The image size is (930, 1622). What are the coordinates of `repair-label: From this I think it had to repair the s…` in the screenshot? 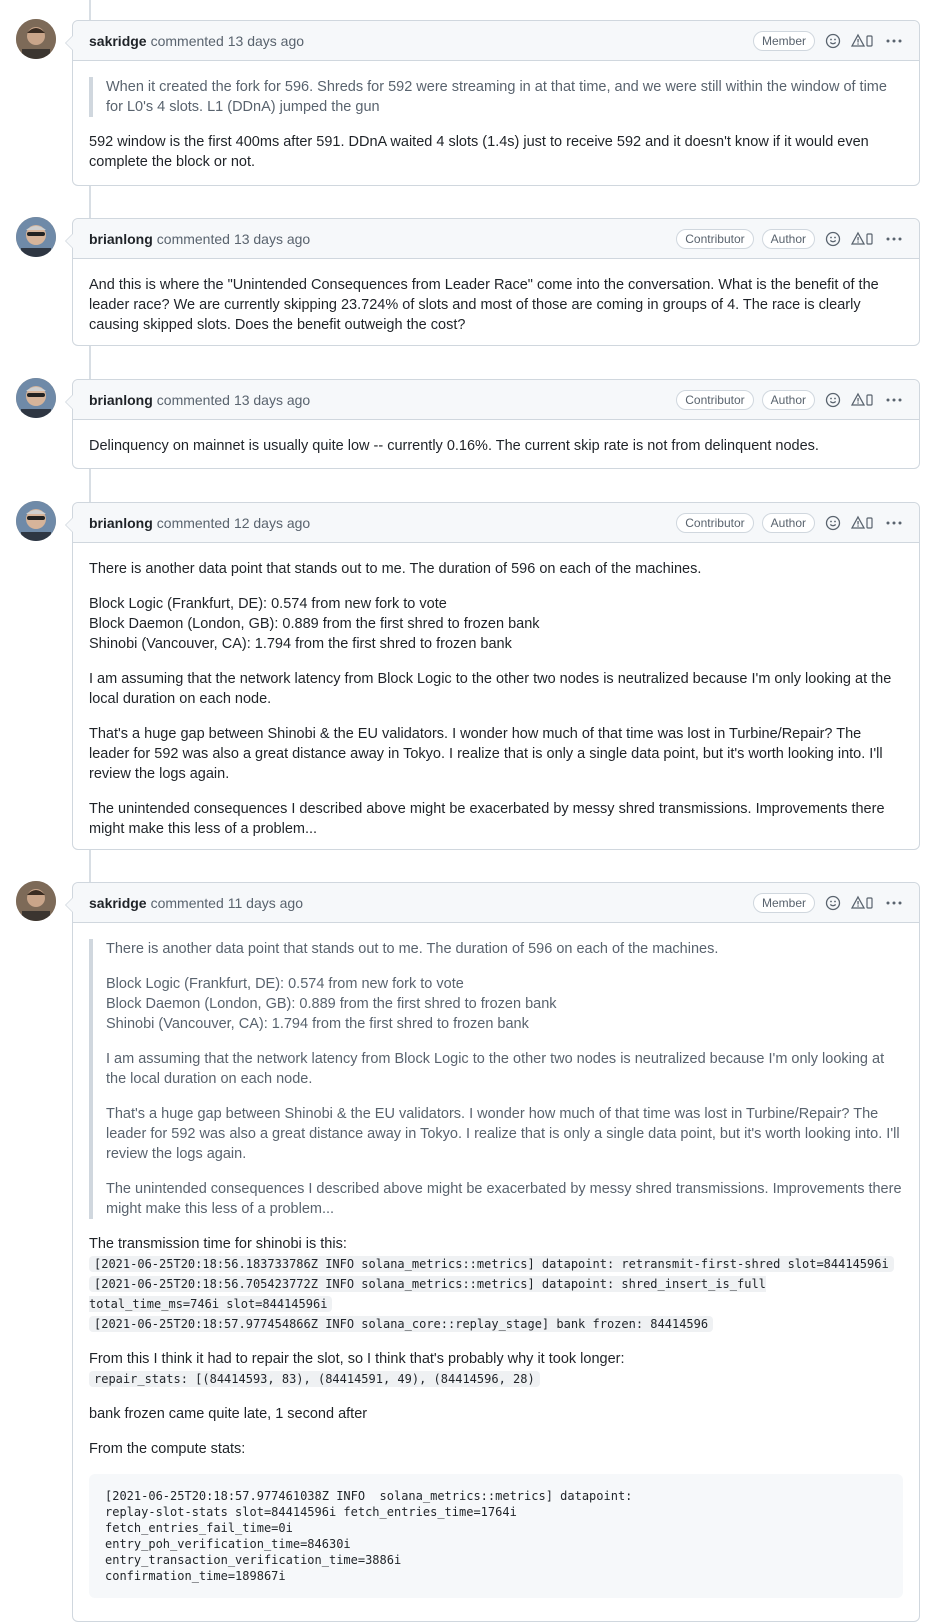 It's located at (357, 1359).